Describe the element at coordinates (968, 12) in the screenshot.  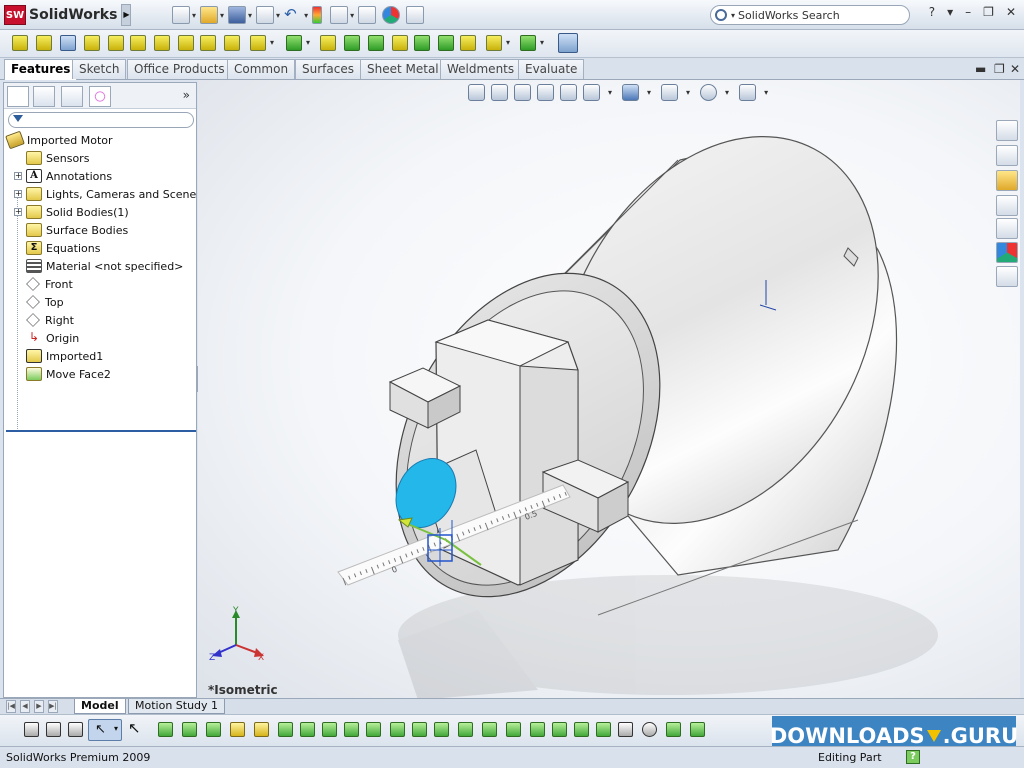
I see `minimize-button: –` at that location.